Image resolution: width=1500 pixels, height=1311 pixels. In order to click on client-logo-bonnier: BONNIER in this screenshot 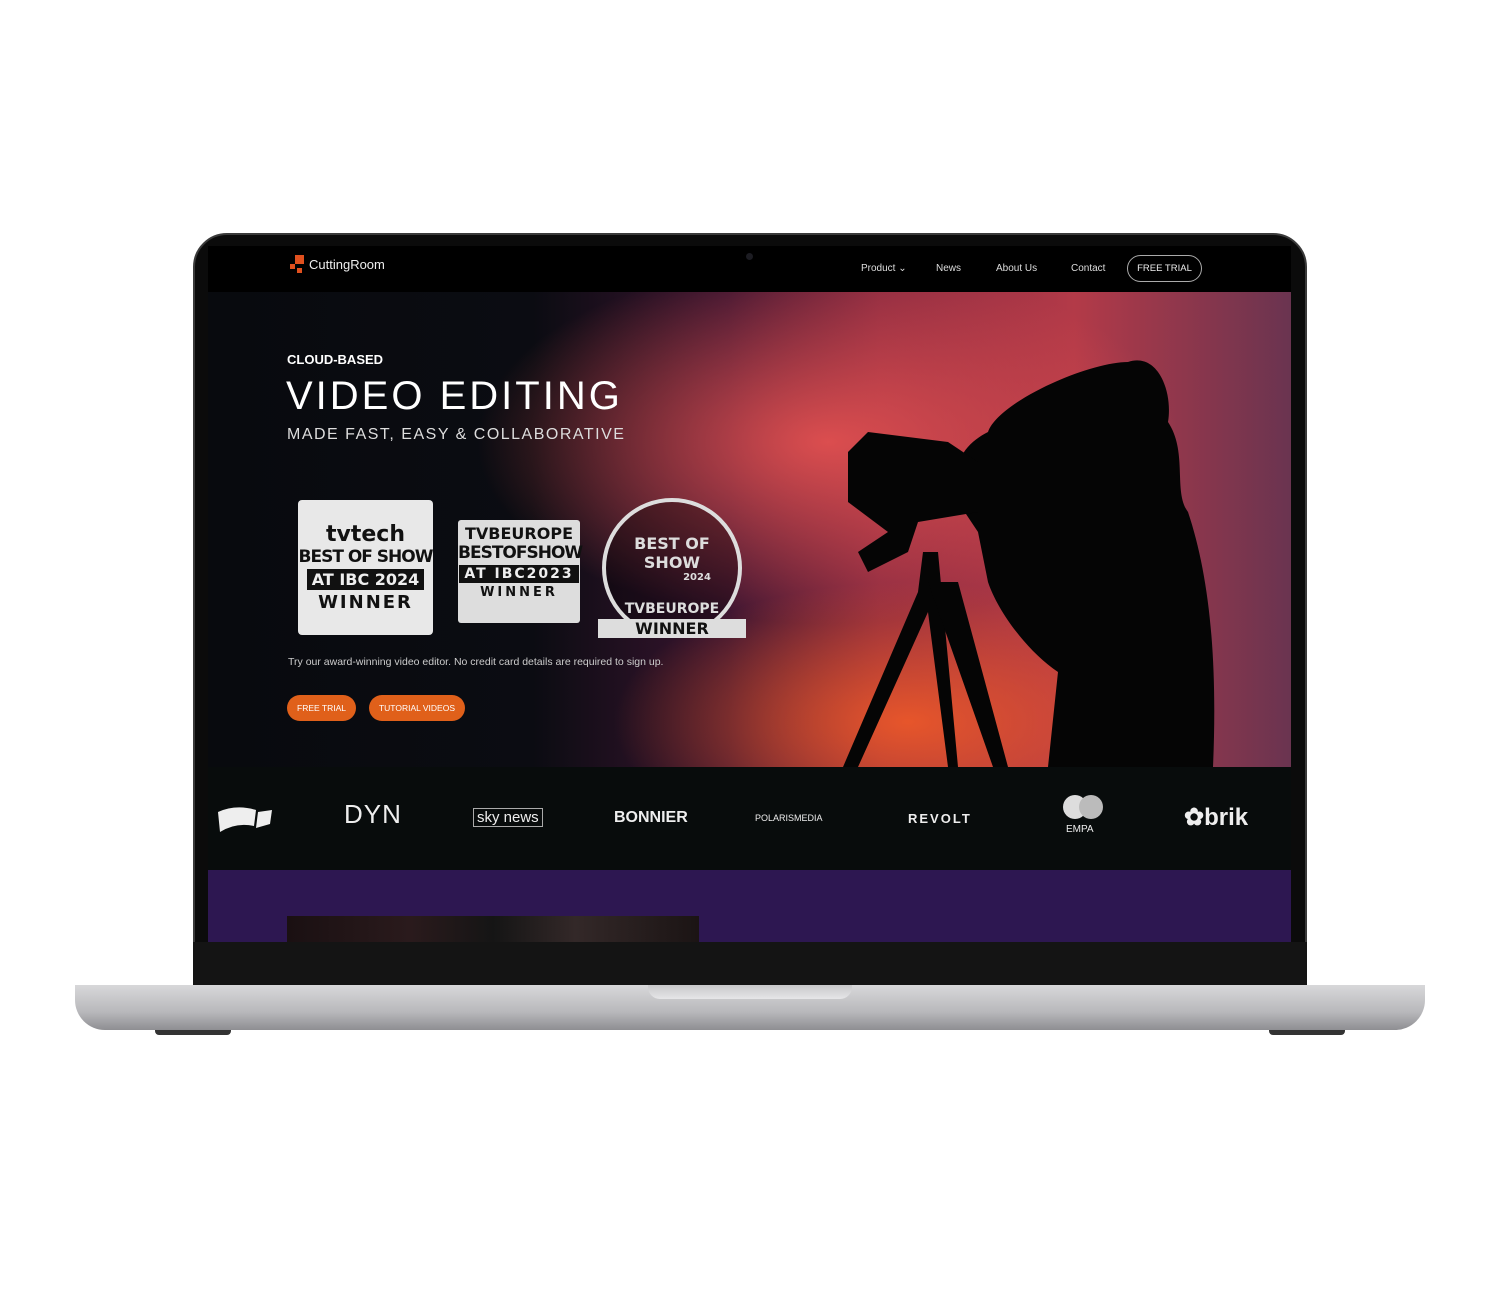, I will do `click(651, 817)`.